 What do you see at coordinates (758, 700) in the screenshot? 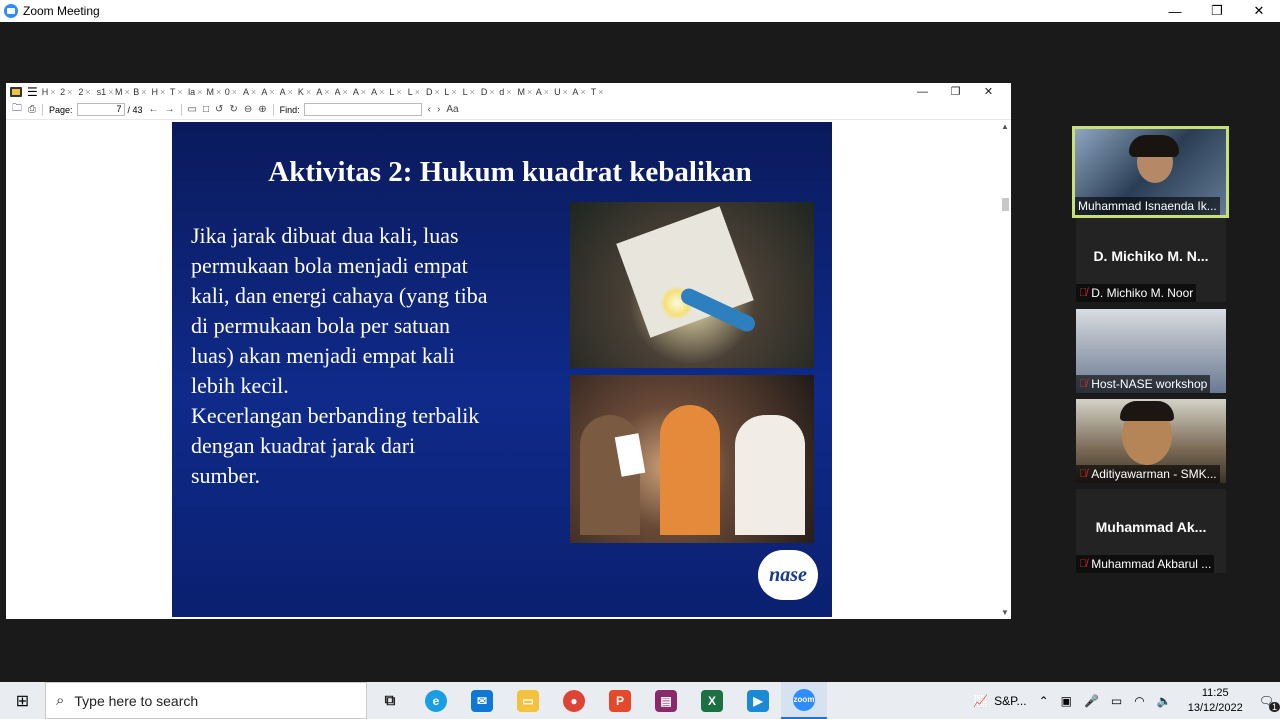
I see `media-player-icon: ▶` at bounding box center [758, 700].